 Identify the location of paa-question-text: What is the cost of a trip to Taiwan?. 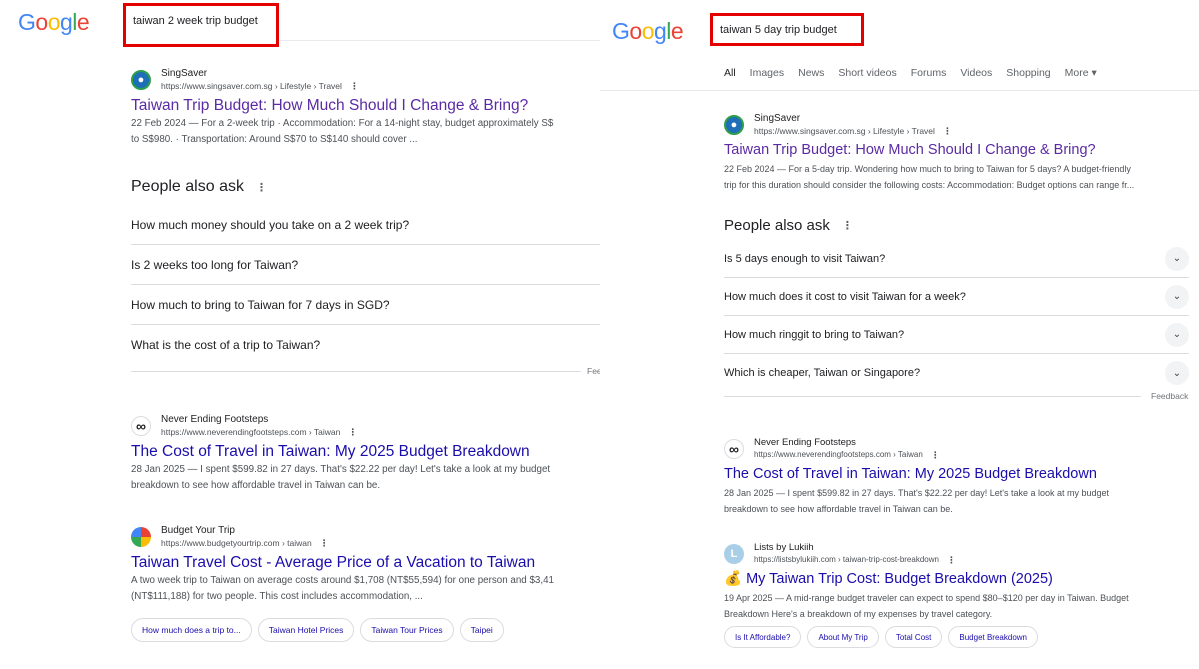
(226, 345).